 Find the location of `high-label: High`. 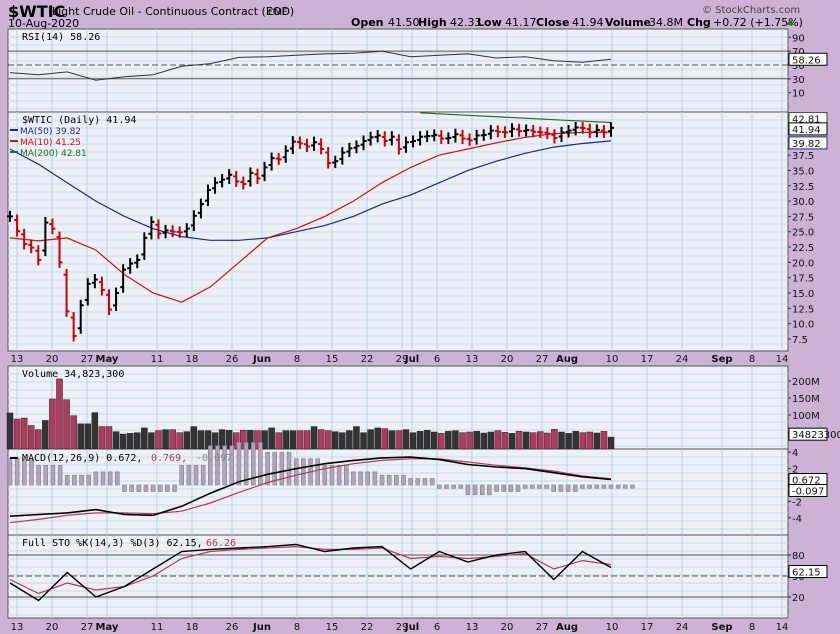

high-label: High is located at coordinates (432, 22).